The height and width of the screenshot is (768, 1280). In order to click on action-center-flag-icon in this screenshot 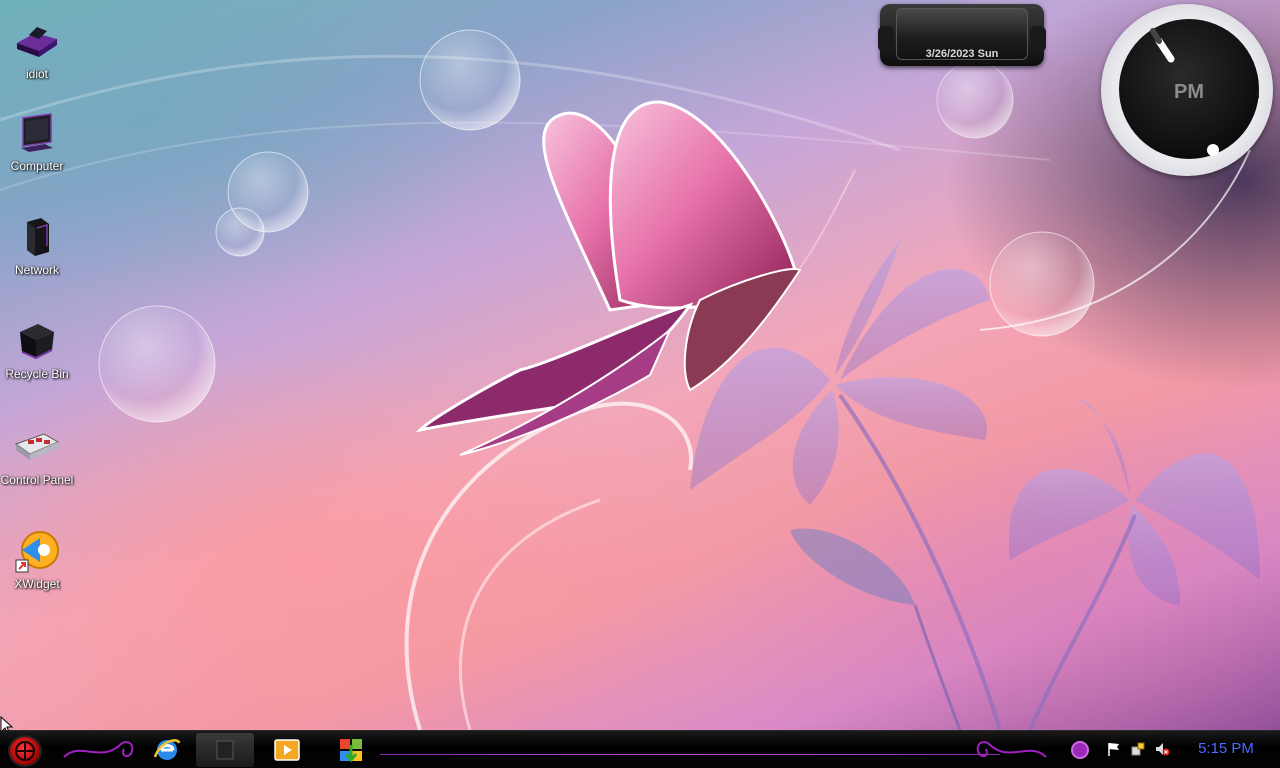, I will do `click(1114, 749)`.